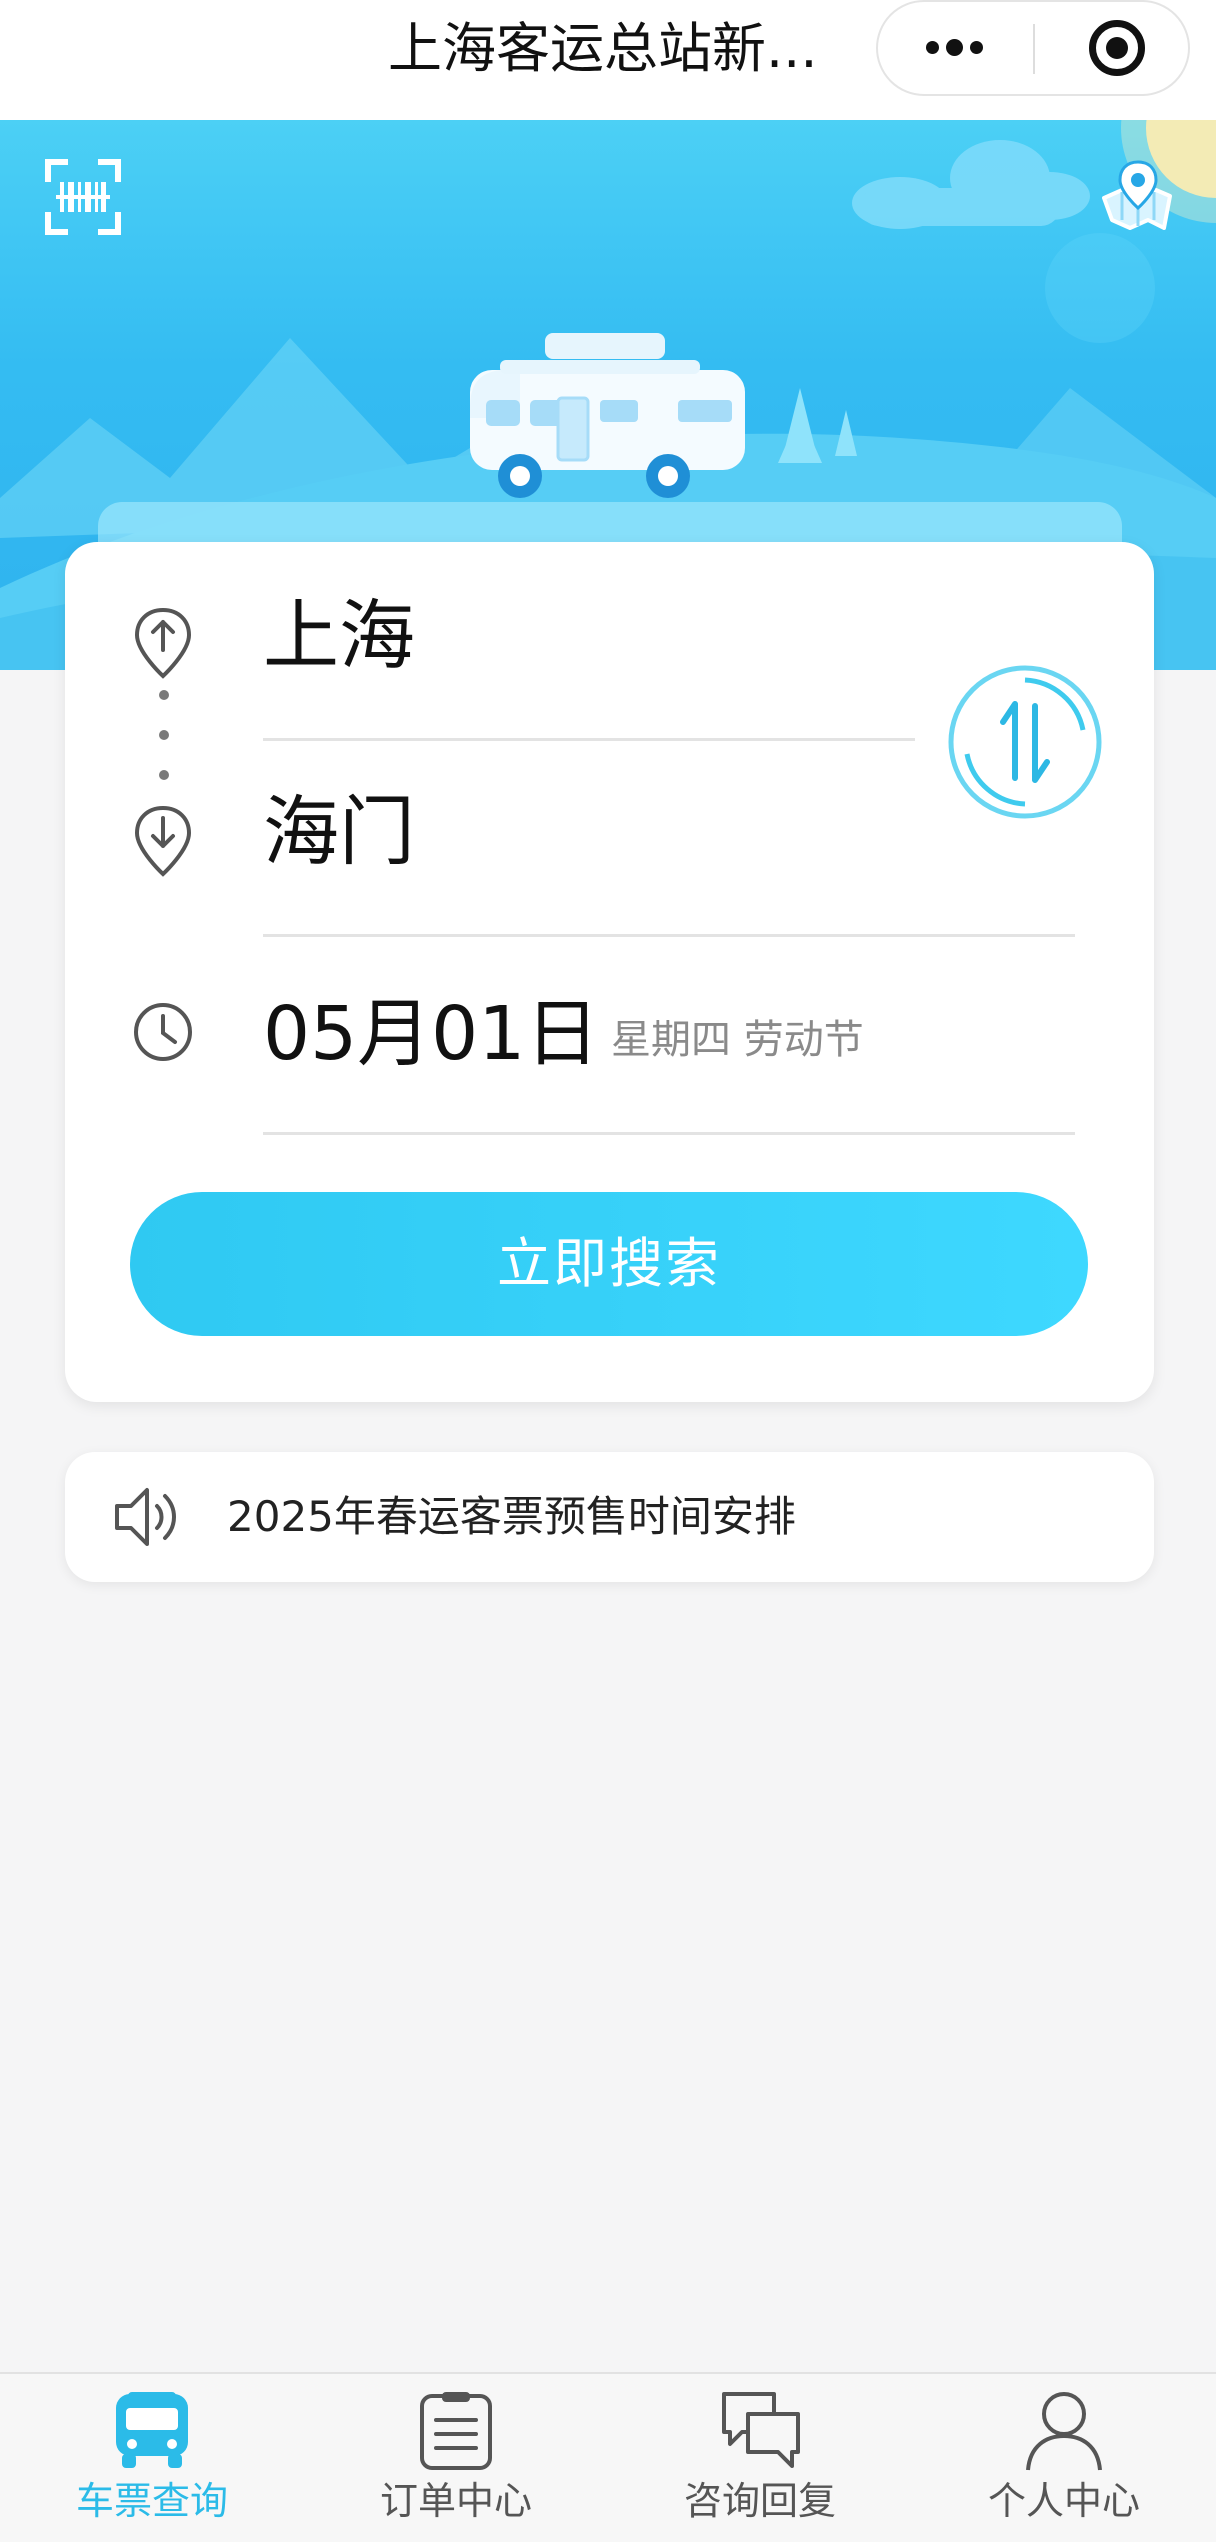  I want to click on notice-bar: 2025年春运客票预售时间安排, so click(609, 1517).